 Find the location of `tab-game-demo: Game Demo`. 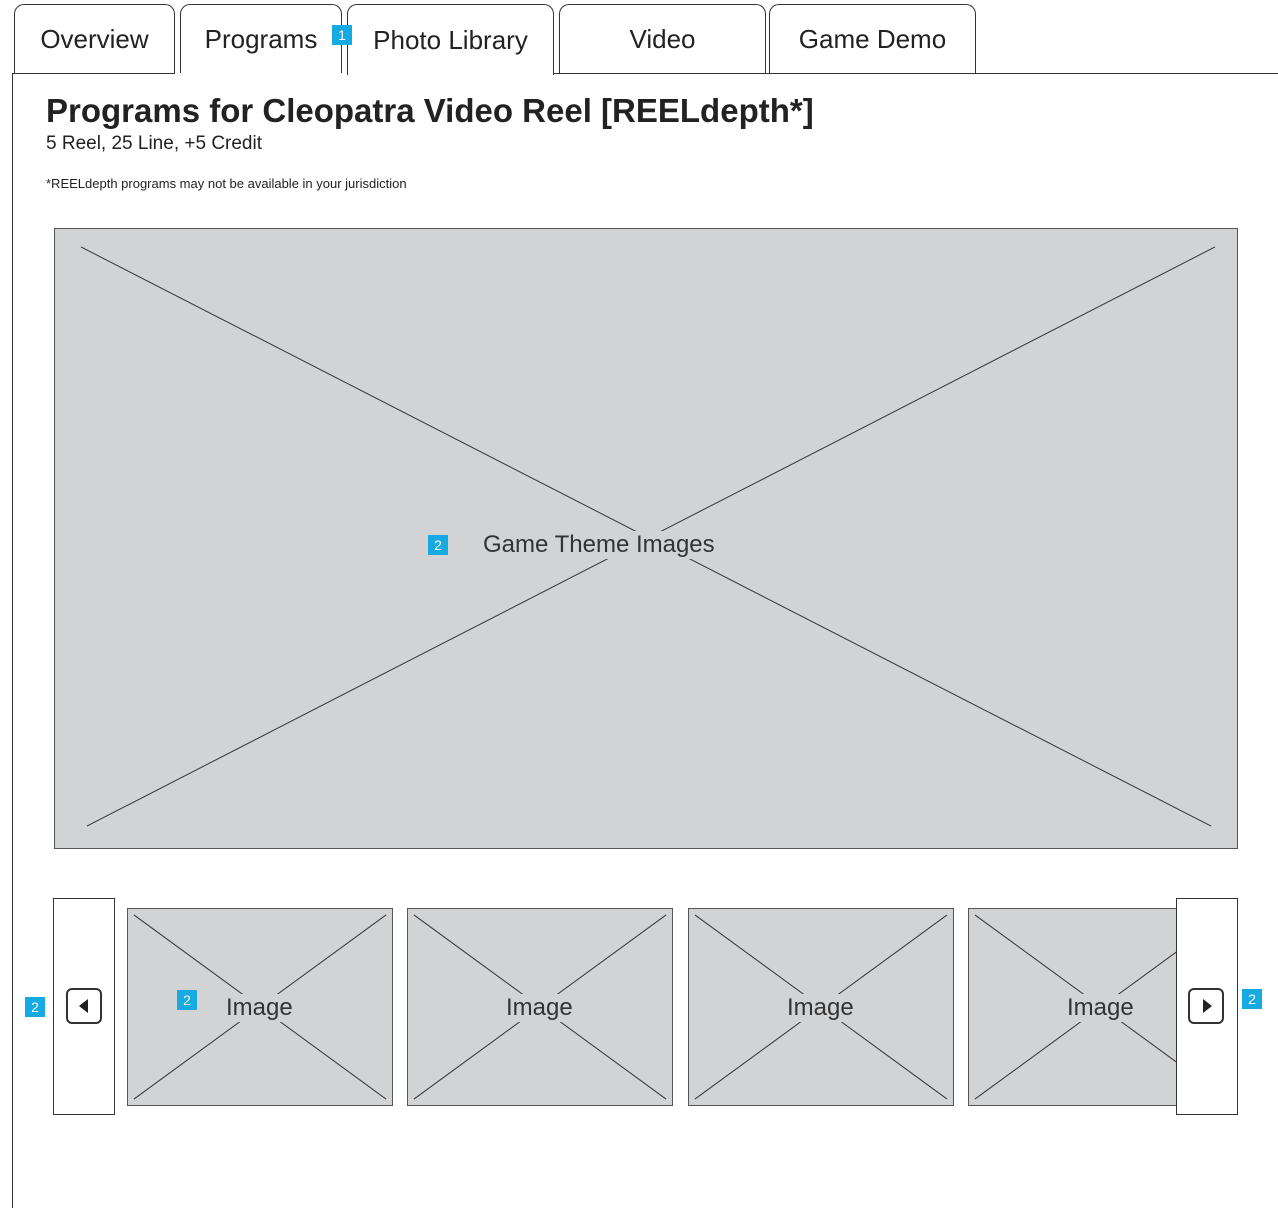

tab-game-demo: Game Demo is located at coordinates (872, 38).